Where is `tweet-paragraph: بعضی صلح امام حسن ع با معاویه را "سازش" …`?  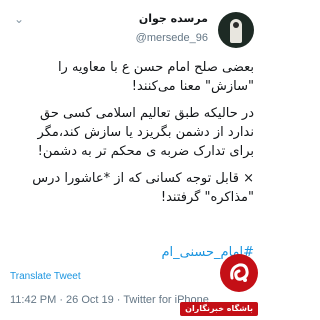 tweet-paragraph: بعضی صلح امام حسن ع با معاویه را "سازش" … is located at coordinates (155, 77).